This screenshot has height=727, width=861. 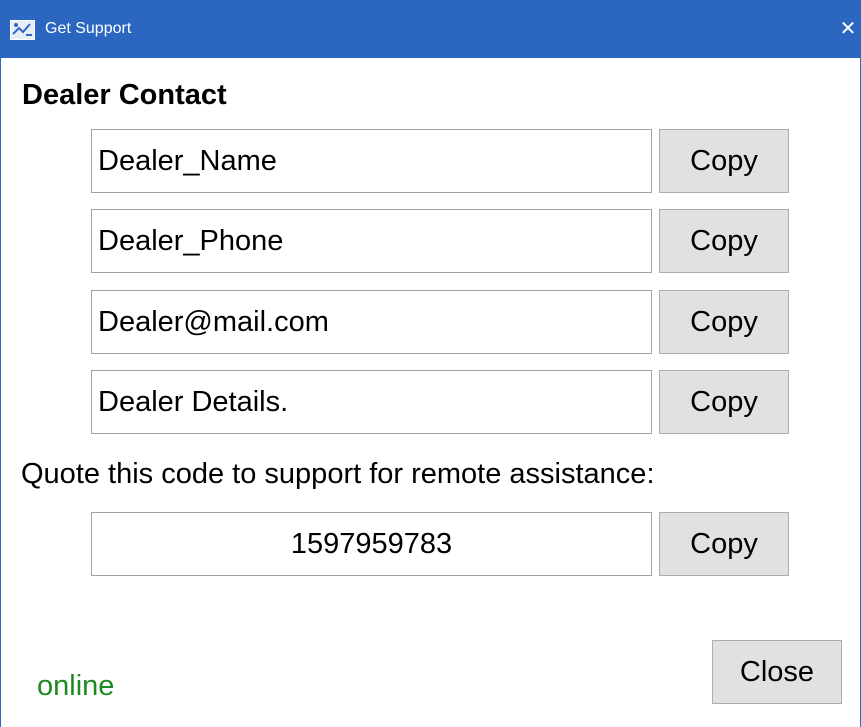 What do you see at coordinates (847, 29) in the screenshot?
I see `close-icon: ✕` at bounding box center [847, 29].